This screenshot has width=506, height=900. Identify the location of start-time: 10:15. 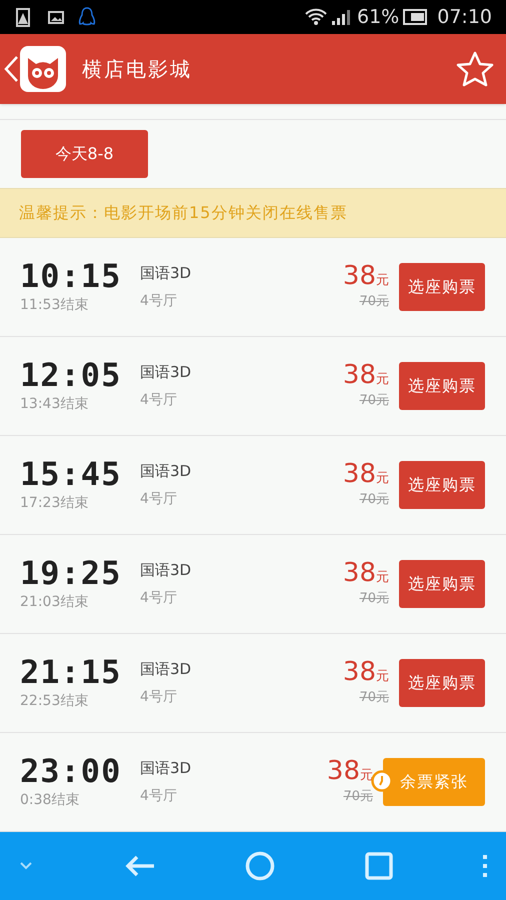
(71, 275).